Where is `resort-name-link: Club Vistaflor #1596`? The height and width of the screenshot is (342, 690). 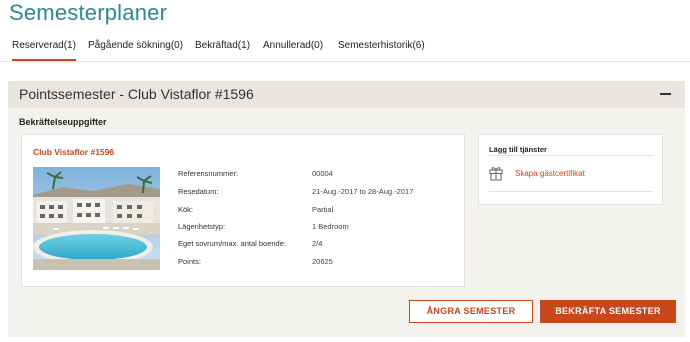 resort-name-link: Club Vistaflor #1596 is located at coordinates (73, 152).